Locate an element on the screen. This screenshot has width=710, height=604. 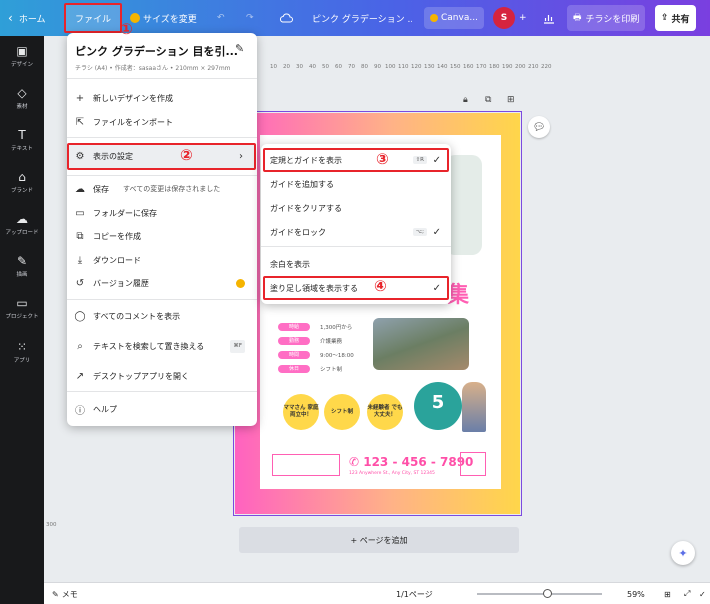
elements-icon: ◇ is located at coordinates (22, 93).